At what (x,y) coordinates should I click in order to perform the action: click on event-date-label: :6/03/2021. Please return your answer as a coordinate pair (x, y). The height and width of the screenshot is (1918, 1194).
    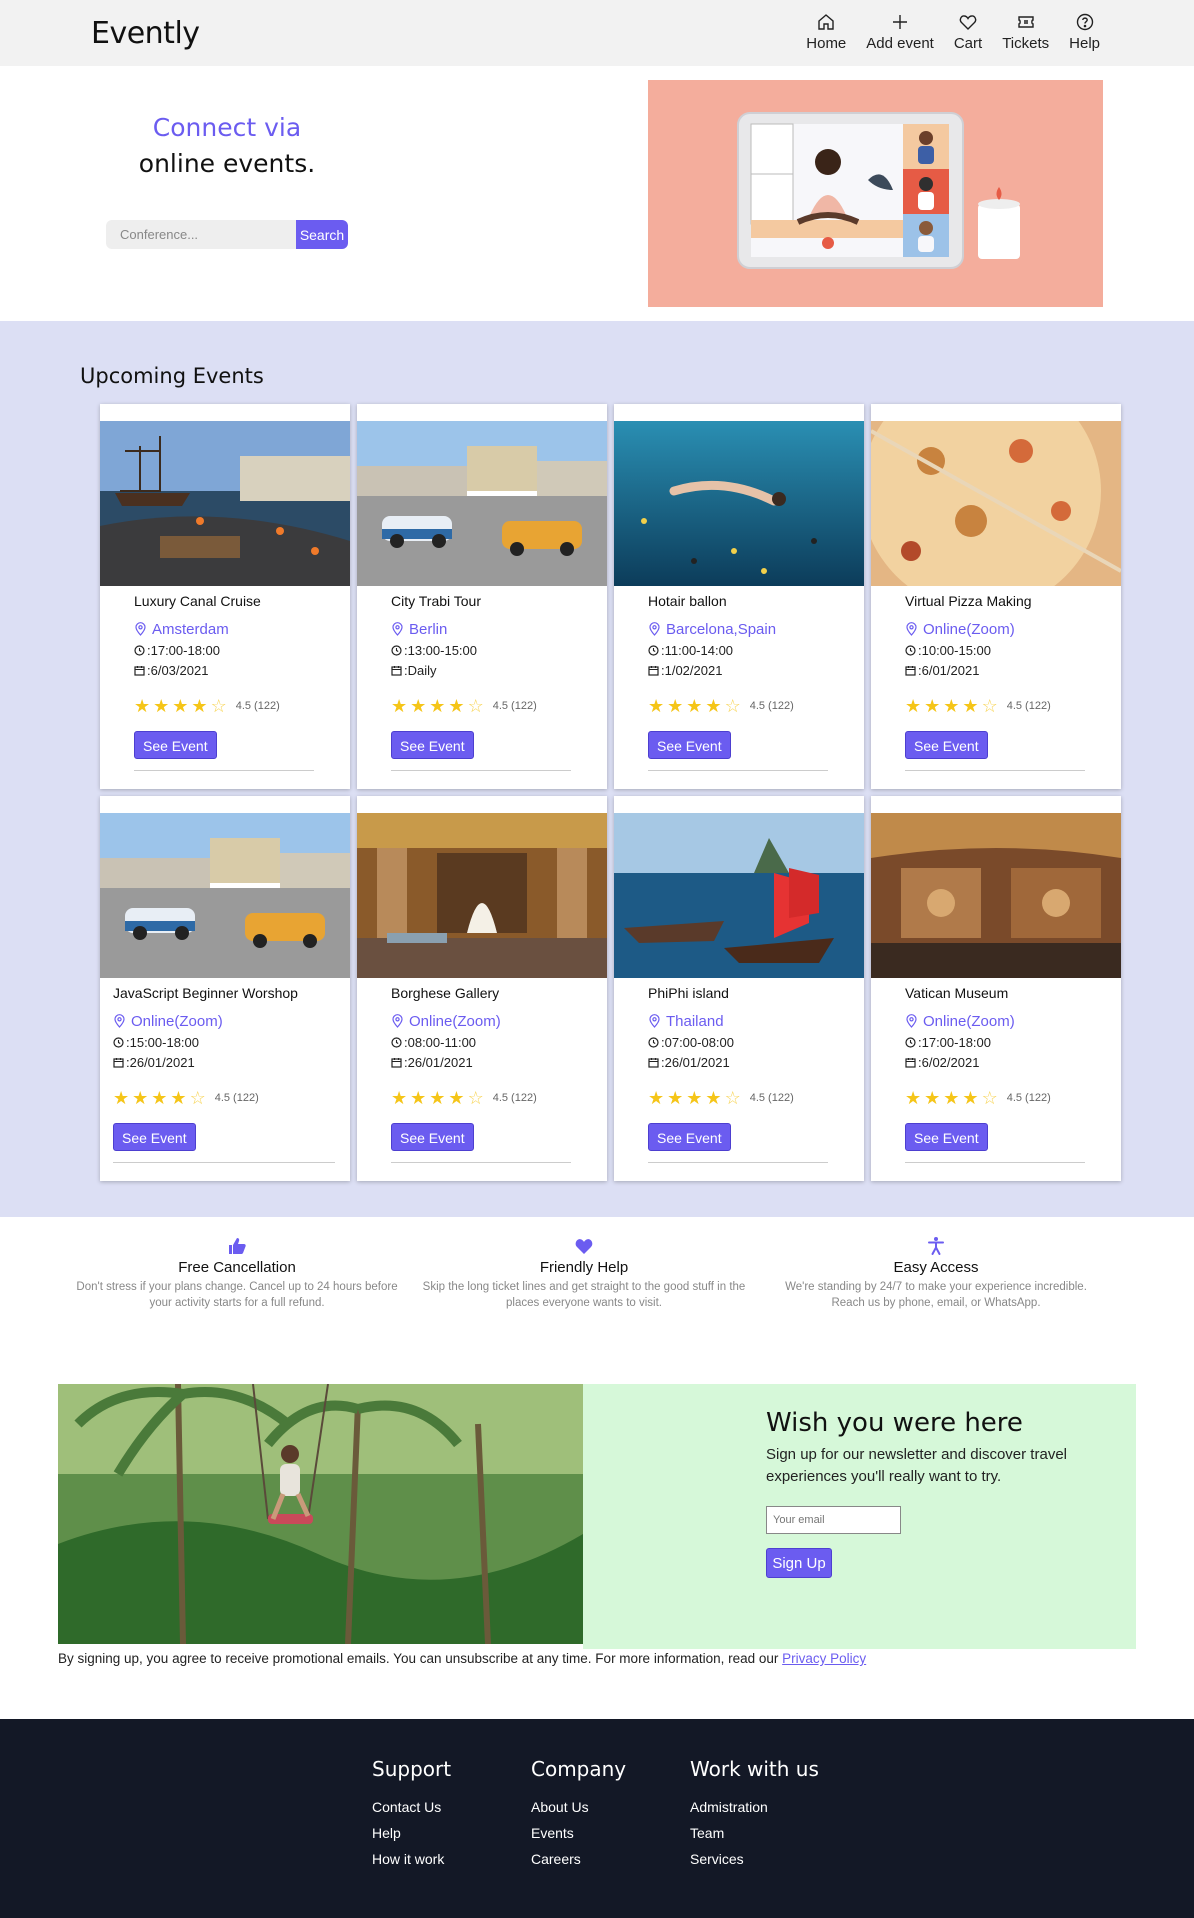
    Looking at the image, I should click on (178, 670).